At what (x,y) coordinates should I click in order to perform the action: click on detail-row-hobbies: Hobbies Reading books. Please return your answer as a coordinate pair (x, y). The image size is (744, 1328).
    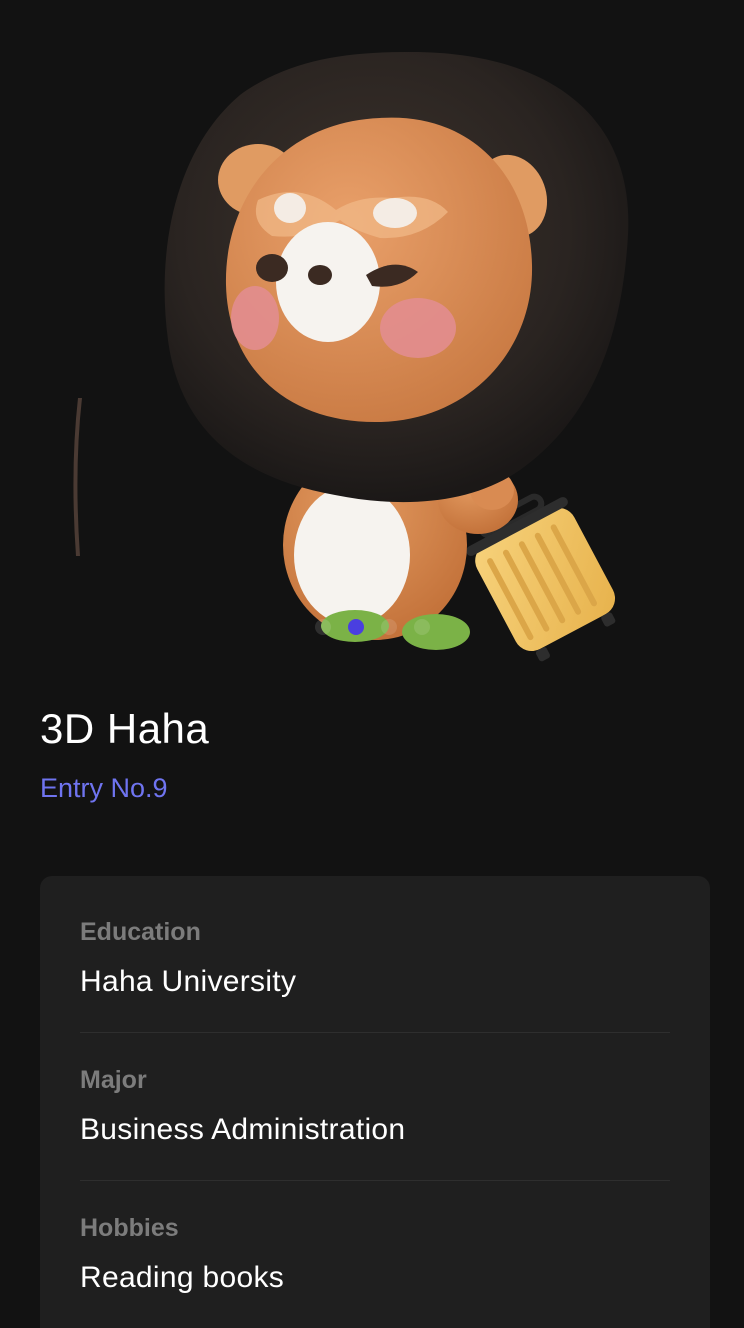
    Looking at the image, I should click on (375, 1255).